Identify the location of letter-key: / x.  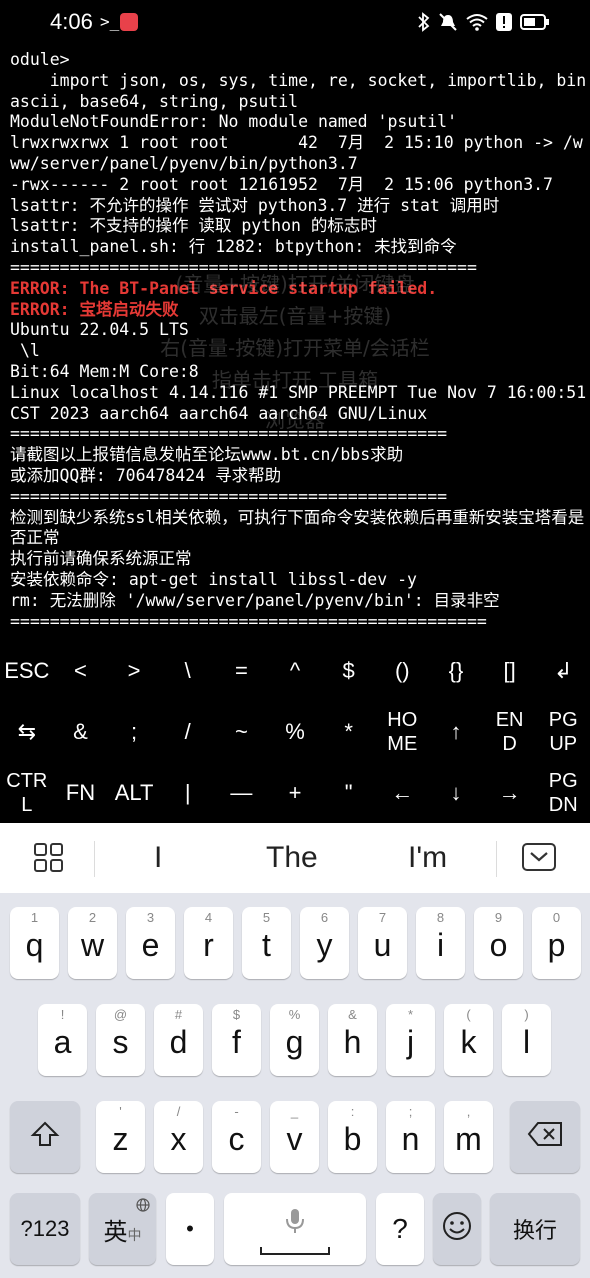
(178, 1137).